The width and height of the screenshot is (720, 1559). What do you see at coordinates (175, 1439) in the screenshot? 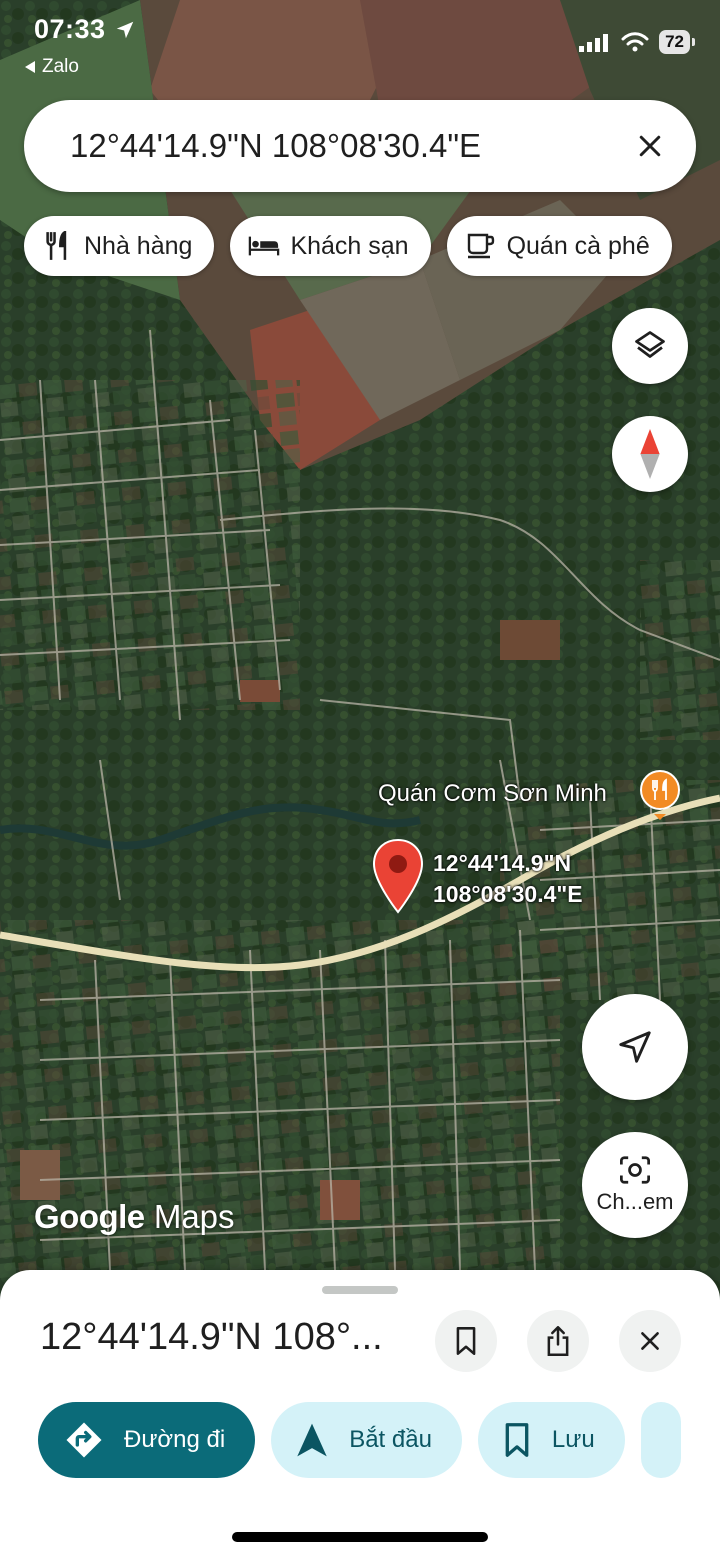
I see `directions-label: Đường đi` at bounding box center [175, 1439].